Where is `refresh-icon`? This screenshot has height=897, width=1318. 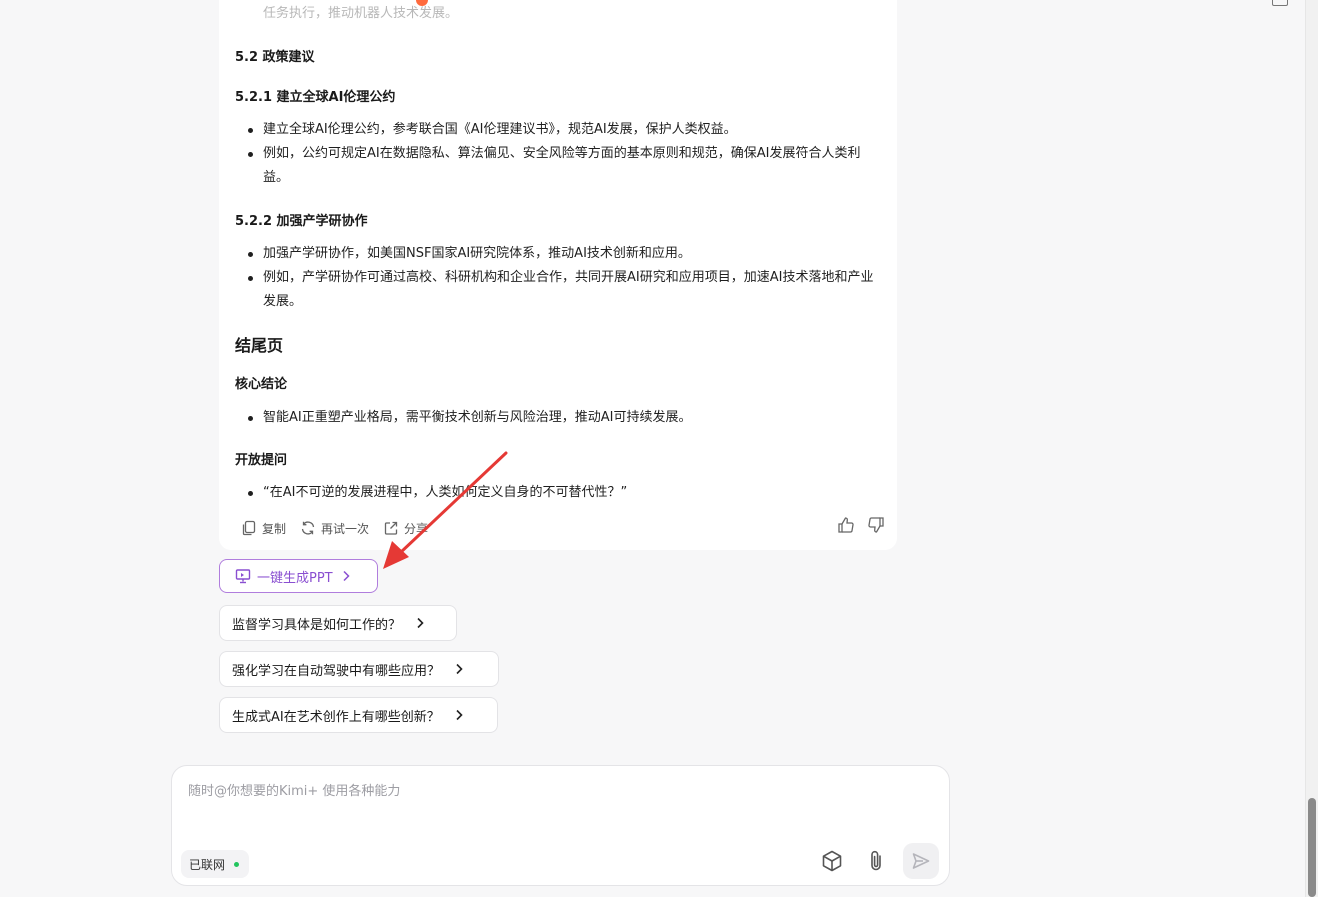
refresh-icon is located at coordinates (308, 528).